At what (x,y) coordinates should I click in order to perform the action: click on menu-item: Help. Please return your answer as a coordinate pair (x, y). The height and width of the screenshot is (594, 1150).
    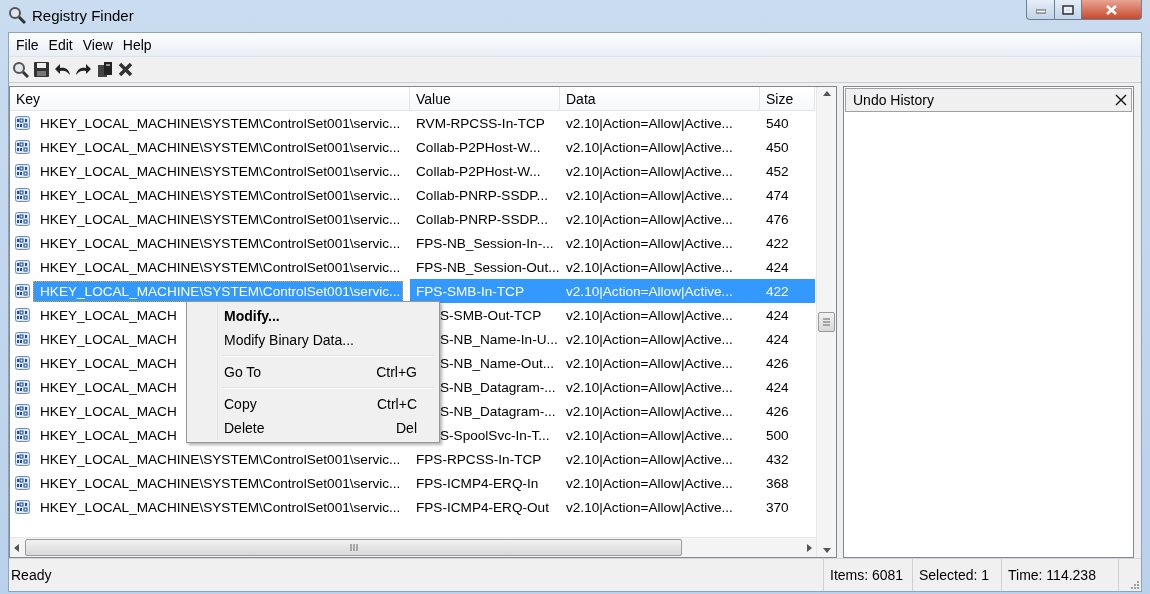
    Looking at the image, I should click on (137, 44).